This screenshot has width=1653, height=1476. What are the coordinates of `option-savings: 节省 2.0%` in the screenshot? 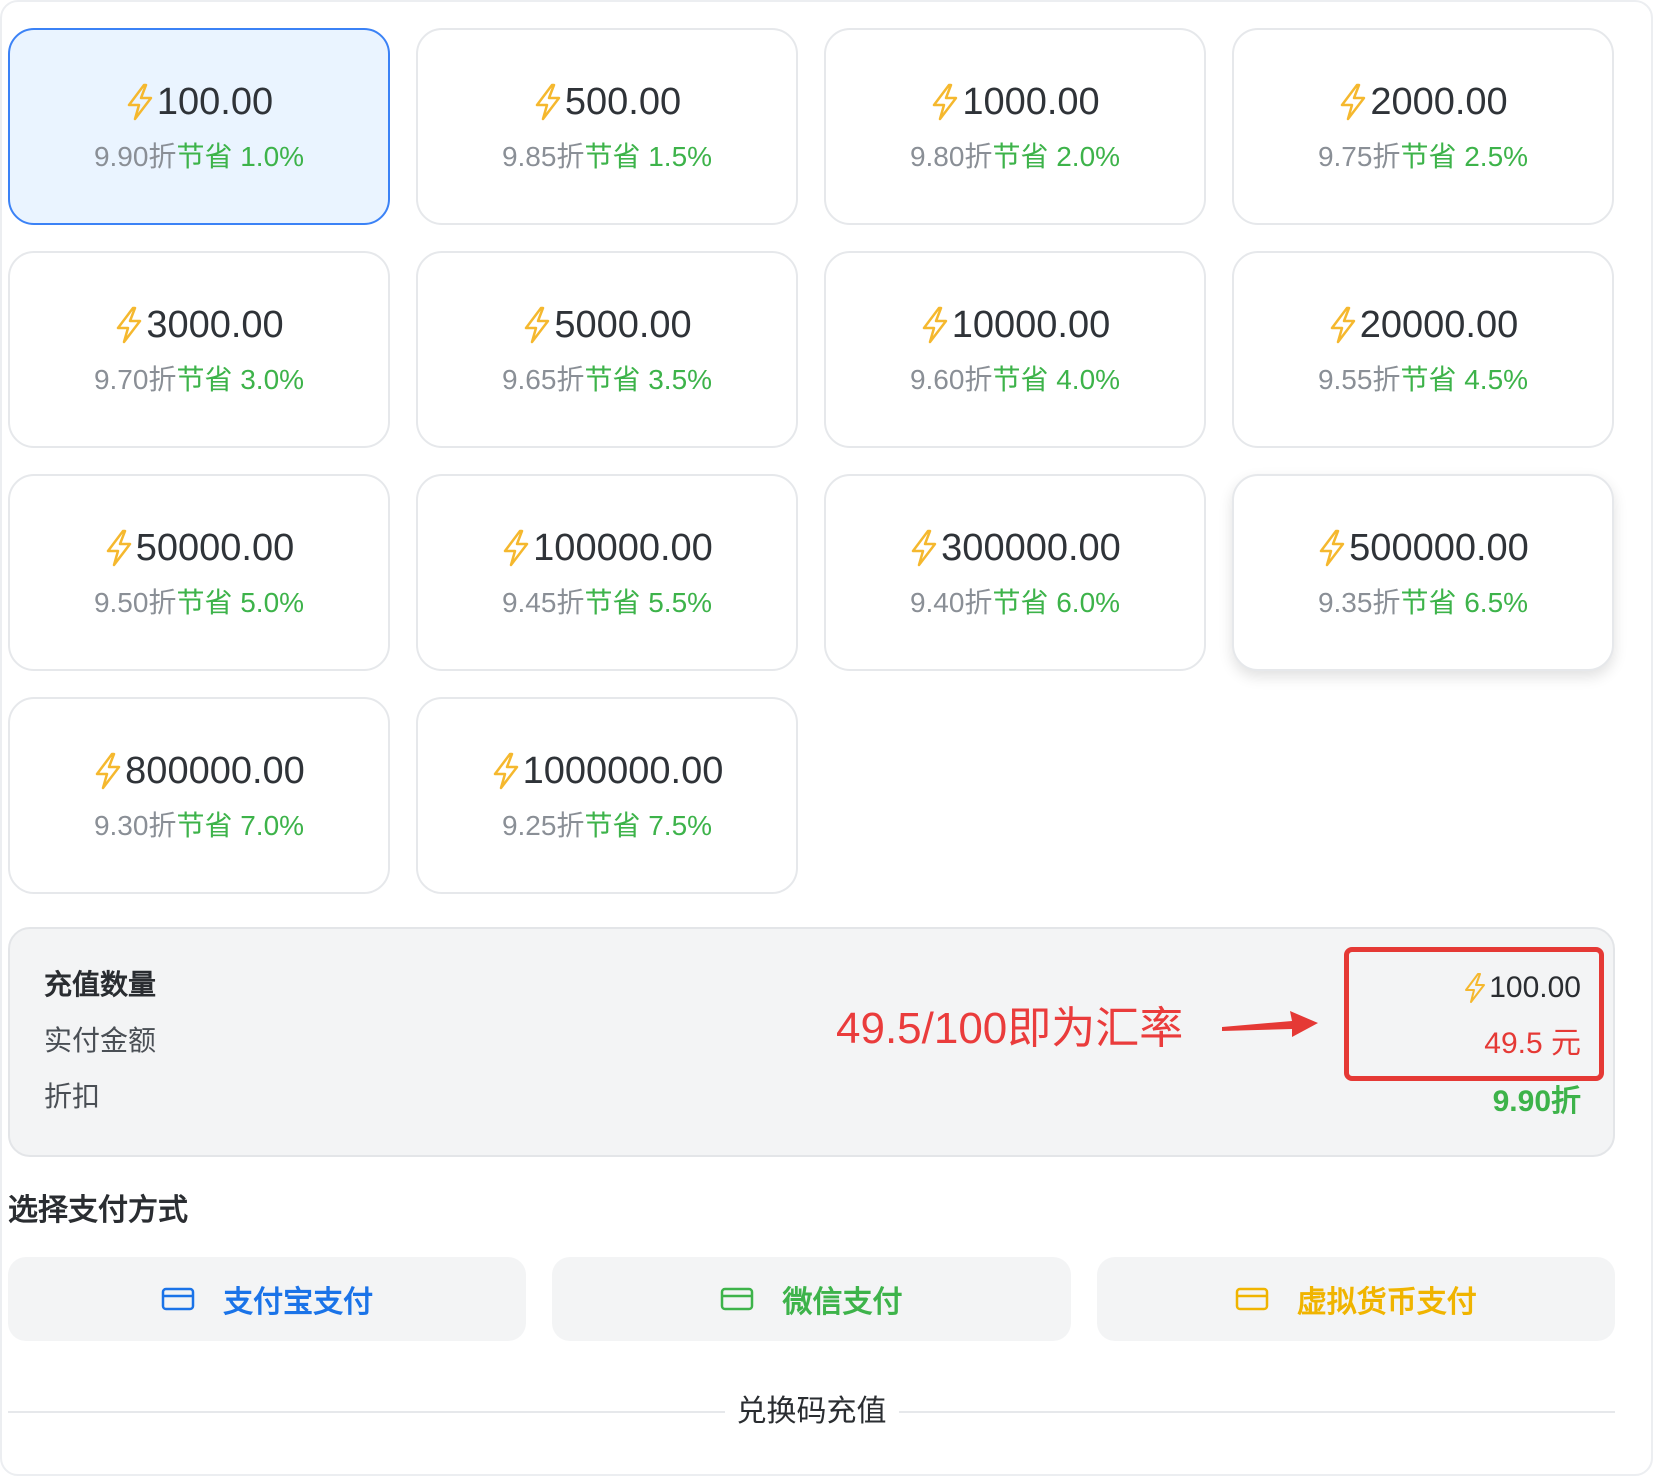 It's located at (1056, 156).